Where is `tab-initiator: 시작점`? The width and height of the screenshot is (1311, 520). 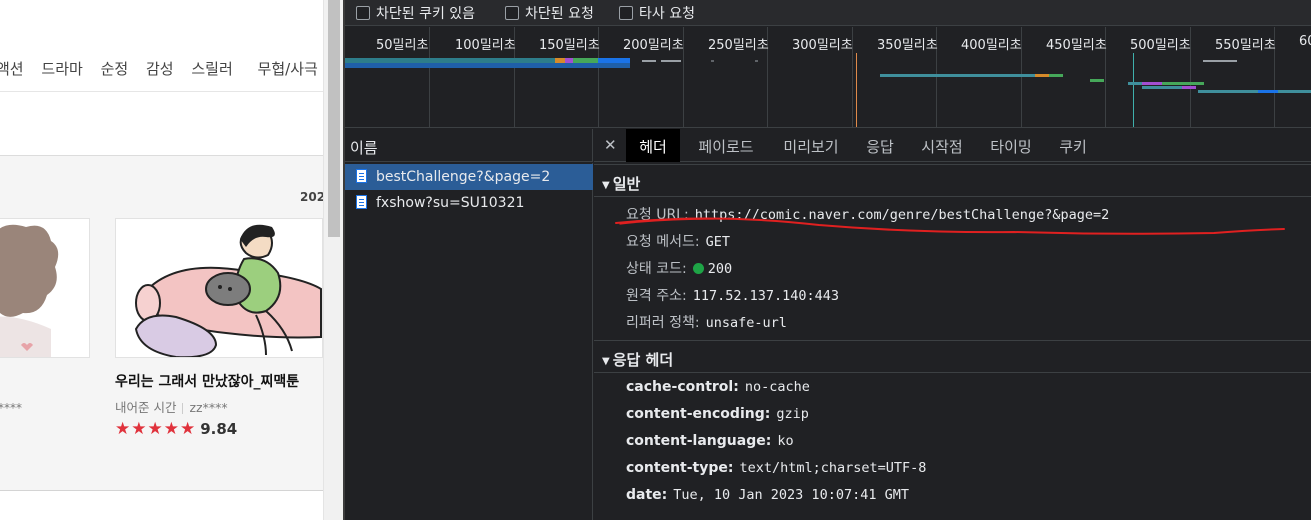
tab-initiator: 시작점 is located at coordinates (942, 145).